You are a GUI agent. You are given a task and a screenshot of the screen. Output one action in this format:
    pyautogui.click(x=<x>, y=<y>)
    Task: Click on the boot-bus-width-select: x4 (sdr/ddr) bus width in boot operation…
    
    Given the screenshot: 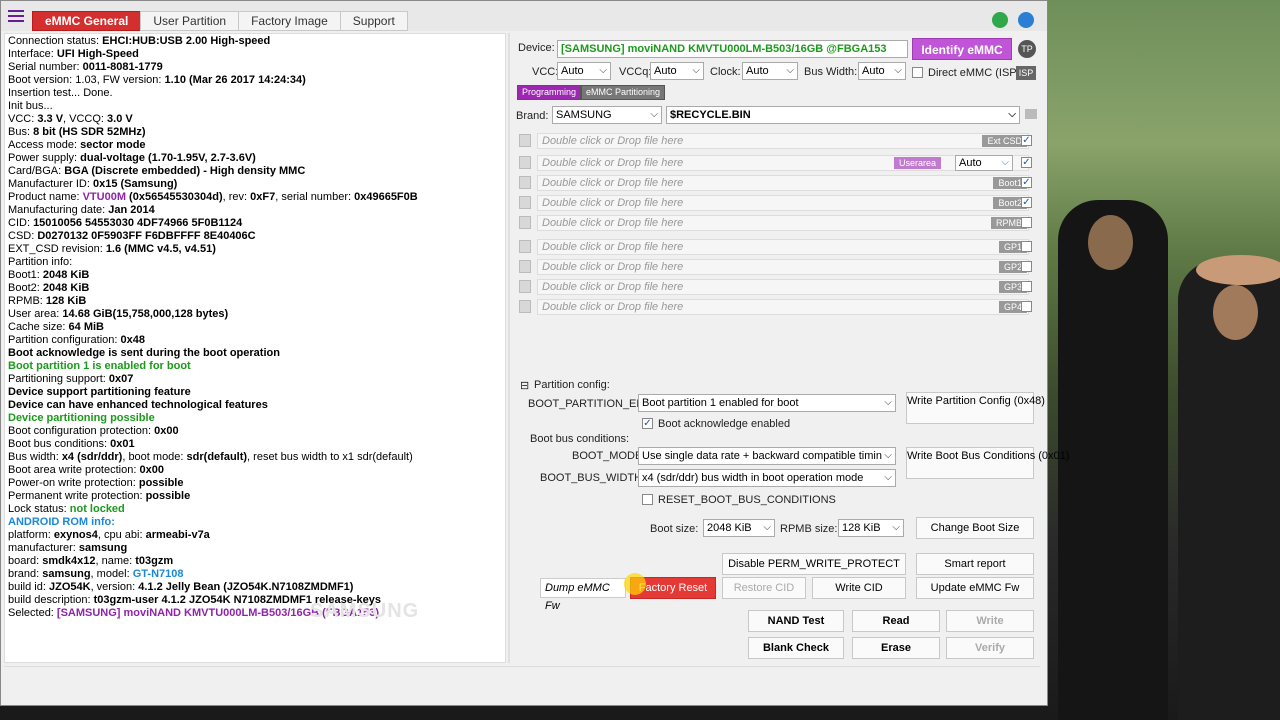 What is the action you would take?
    pyautogui.click(x=767, y=478)
    